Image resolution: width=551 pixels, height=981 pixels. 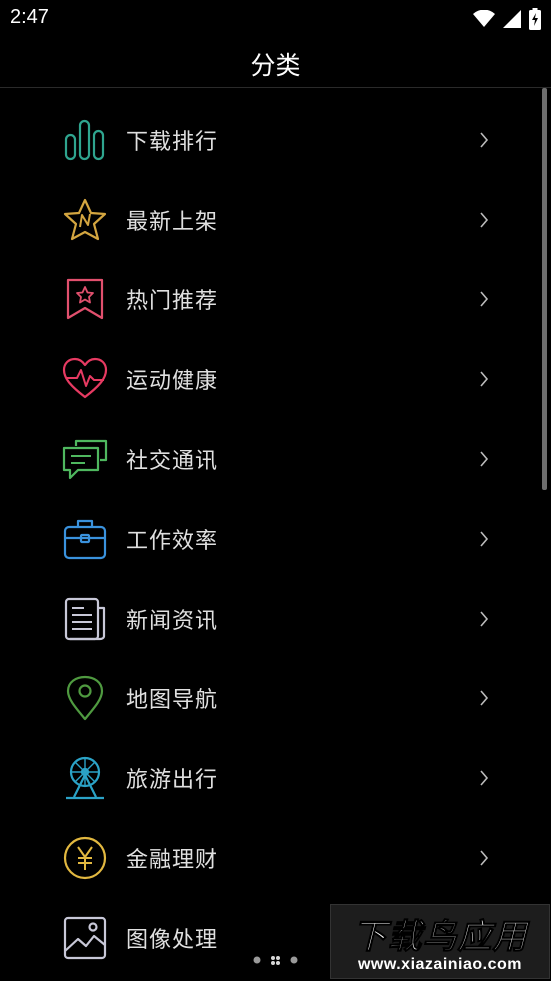 I want to click on briefcase-icon, so click(x=85, y=539).